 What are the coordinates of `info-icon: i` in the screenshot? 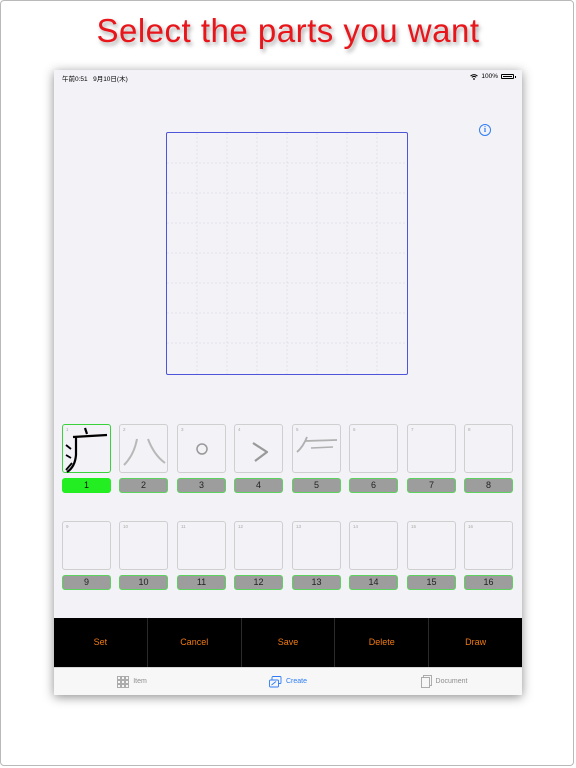 It's located at (485, 130).